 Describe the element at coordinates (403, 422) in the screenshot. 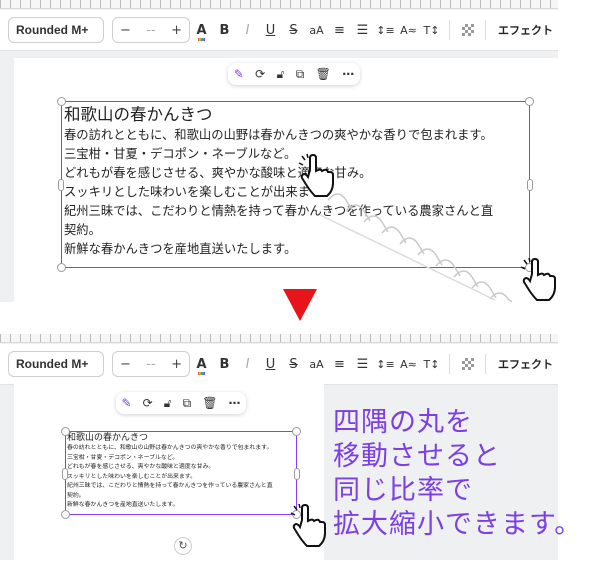

I see `caption-line: 四隅の丸を` at that location.